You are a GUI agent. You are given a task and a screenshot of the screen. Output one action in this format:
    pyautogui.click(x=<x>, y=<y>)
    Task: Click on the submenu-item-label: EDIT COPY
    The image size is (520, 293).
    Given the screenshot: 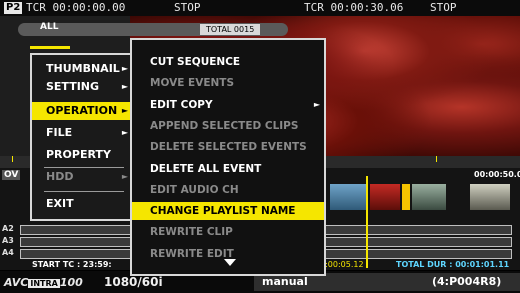 What is the action you would take?
    pyautogui.click(x=181, y=104)
    